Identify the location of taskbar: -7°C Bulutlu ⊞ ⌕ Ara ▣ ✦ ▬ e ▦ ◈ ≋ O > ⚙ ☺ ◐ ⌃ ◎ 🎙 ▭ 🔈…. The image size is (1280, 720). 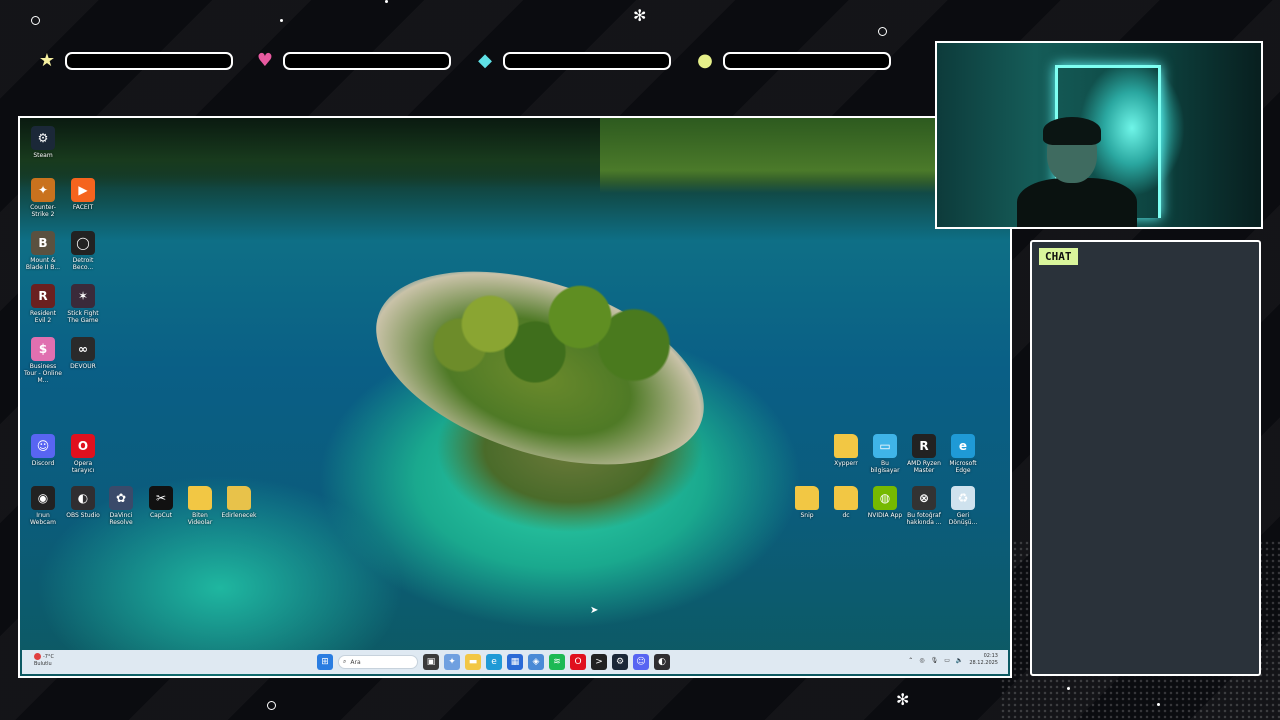
(515, 662).